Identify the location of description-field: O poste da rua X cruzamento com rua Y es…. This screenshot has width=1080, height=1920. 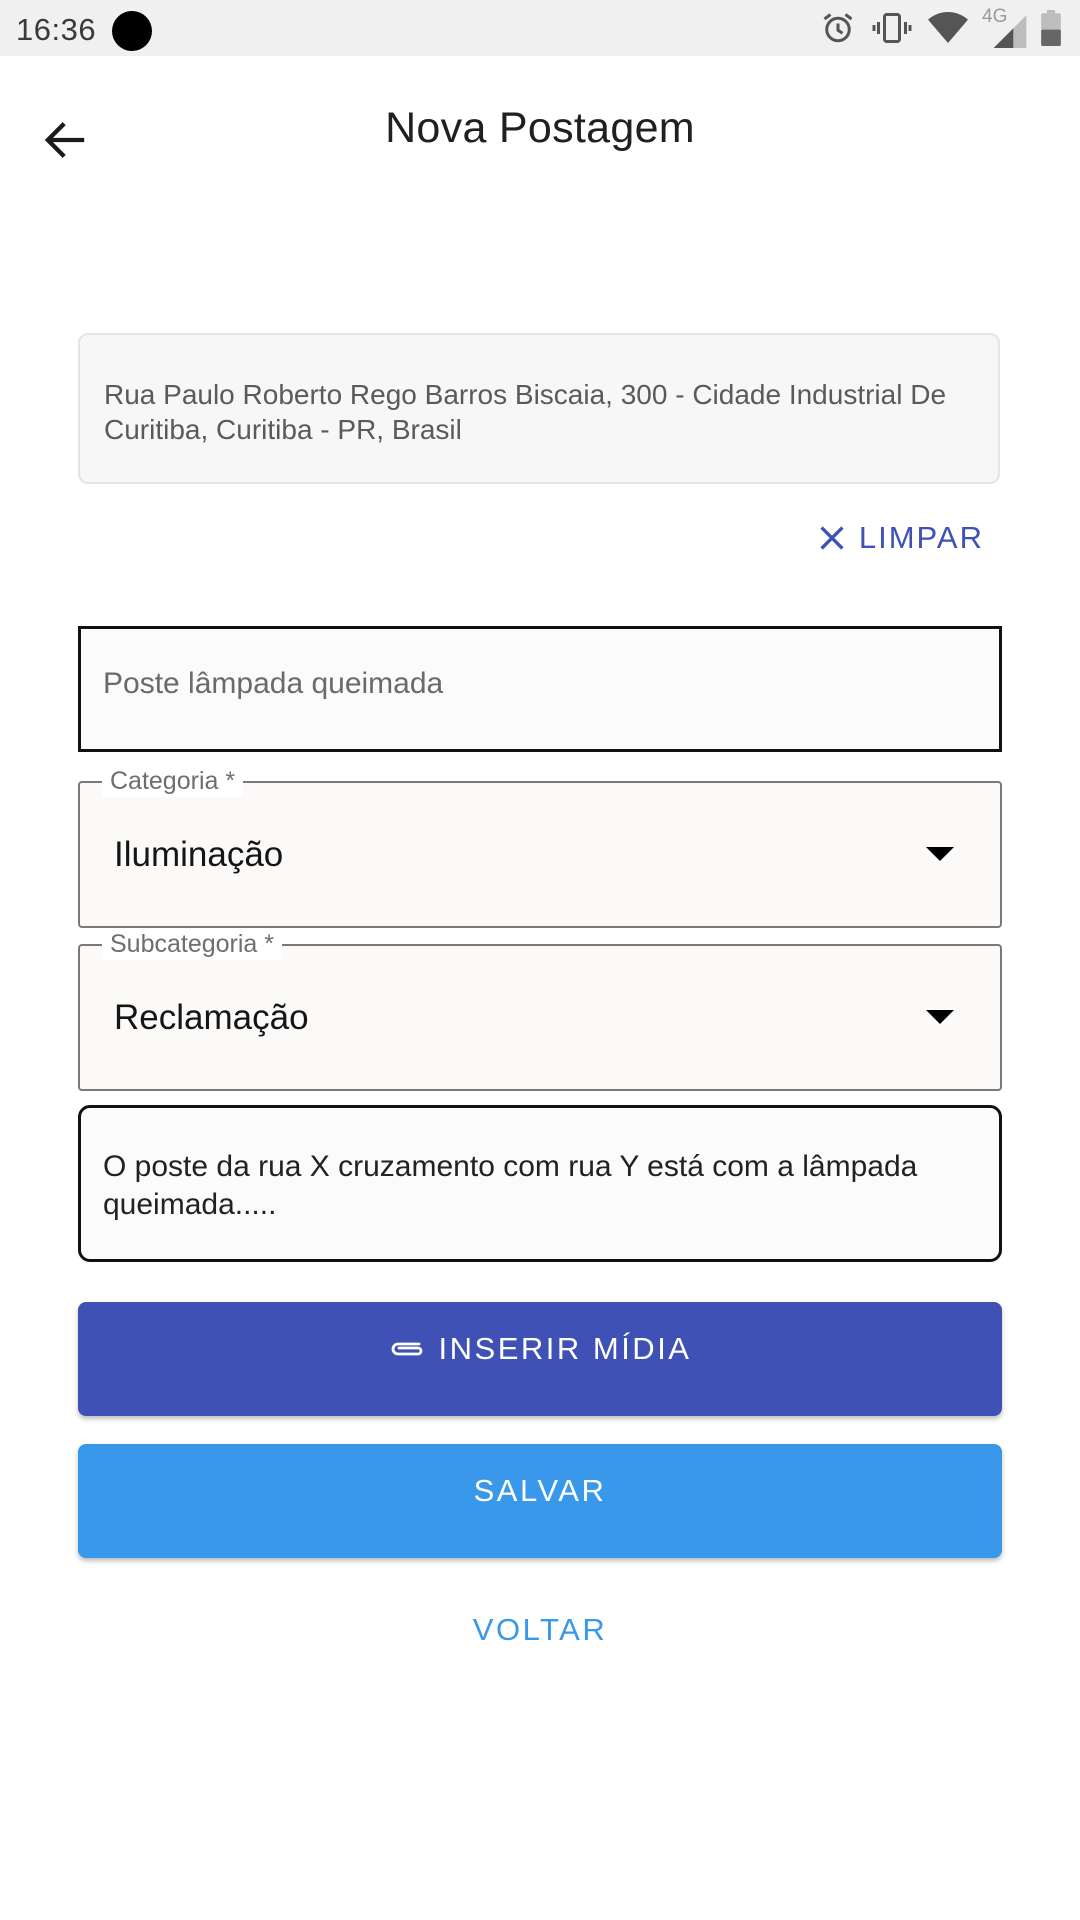
(540, 1183).